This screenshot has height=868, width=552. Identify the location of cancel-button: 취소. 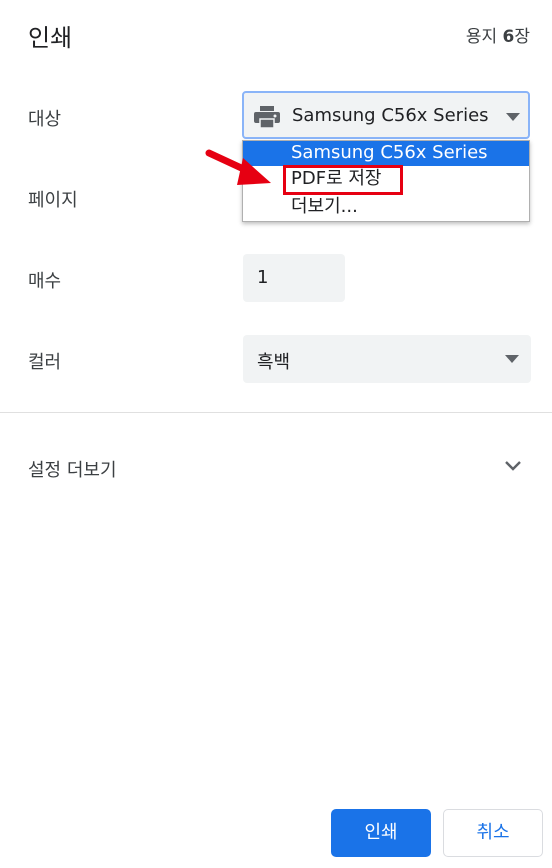
(493, 833).